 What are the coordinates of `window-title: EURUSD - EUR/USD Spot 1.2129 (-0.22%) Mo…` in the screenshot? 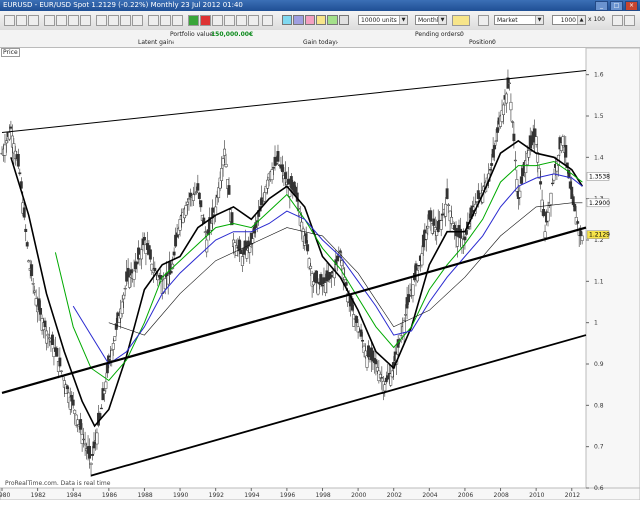 It's located at (123, 5).